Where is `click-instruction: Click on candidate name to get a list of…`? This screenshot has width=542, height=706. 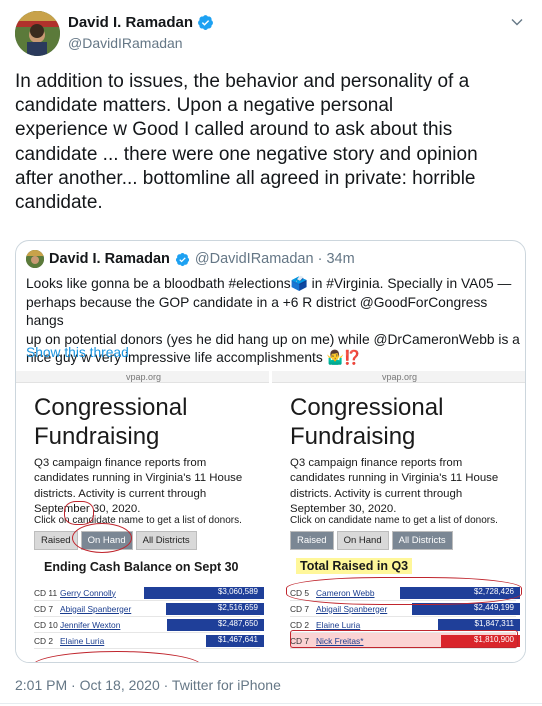 click-instruction: Click on candidate name to get a list of… is located at coordinates (394, 520).